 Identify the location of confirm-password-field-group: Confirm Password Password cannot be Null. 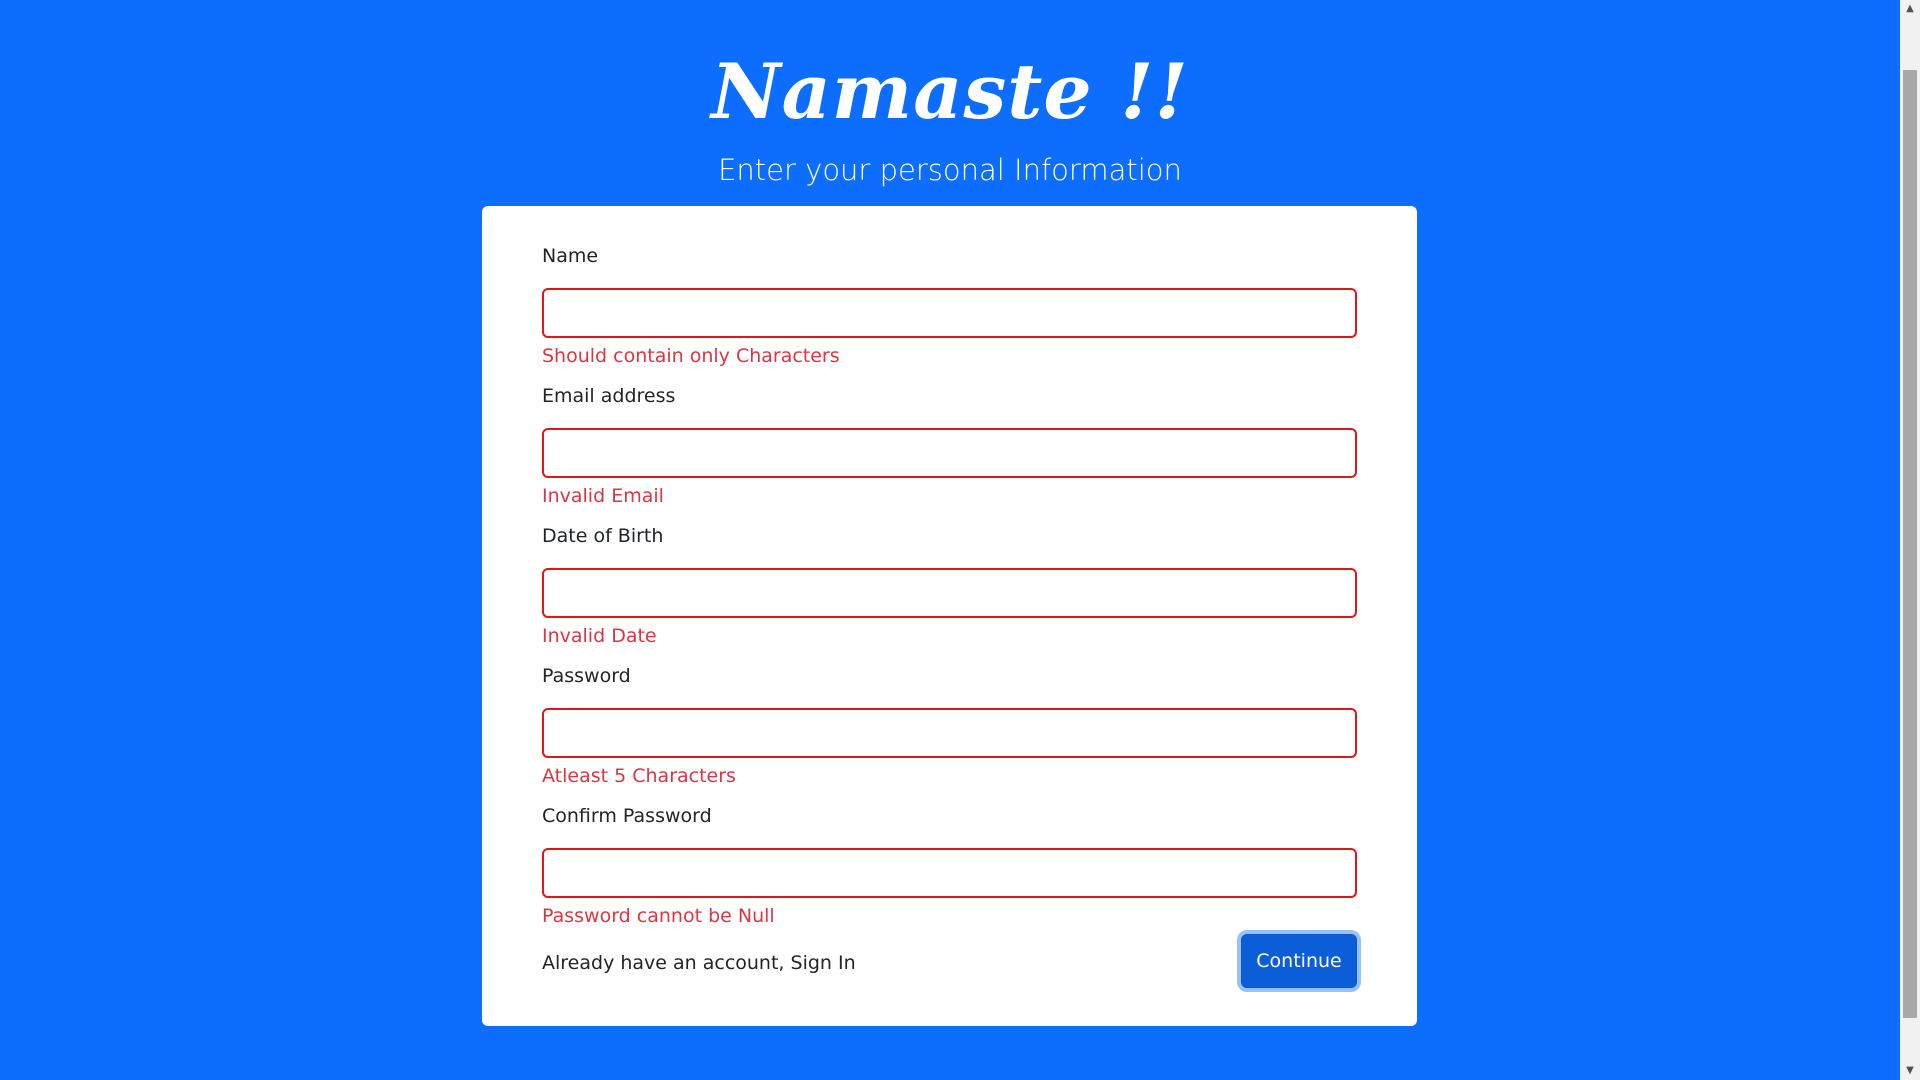
(949, 866).